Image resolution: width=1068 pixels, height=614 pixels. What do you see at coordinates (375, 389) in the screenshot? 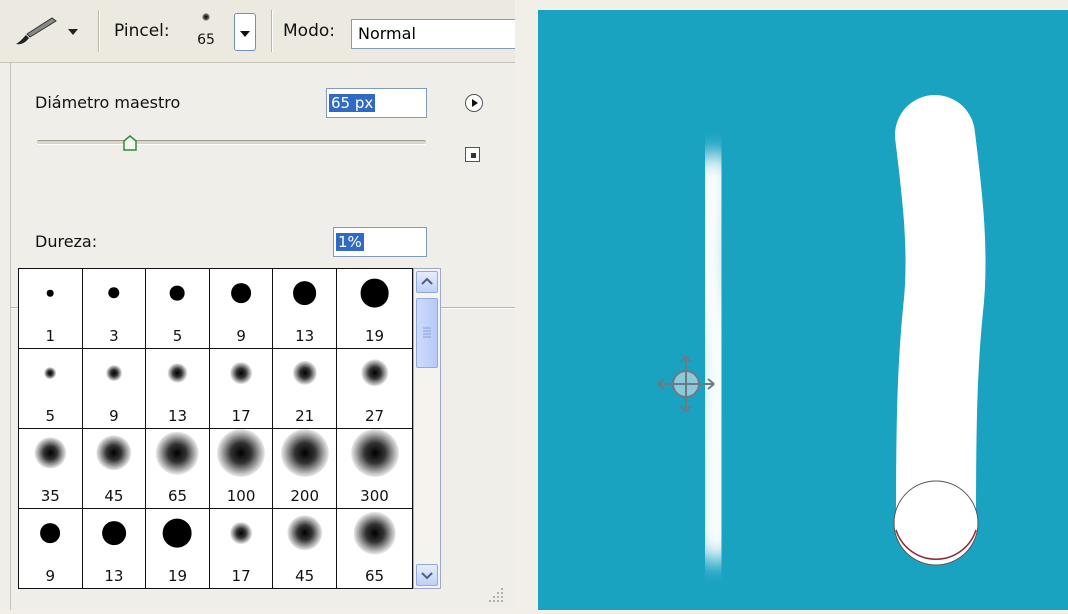
I see `brush-preset-cell: 27` at bounding box center [375, 389].